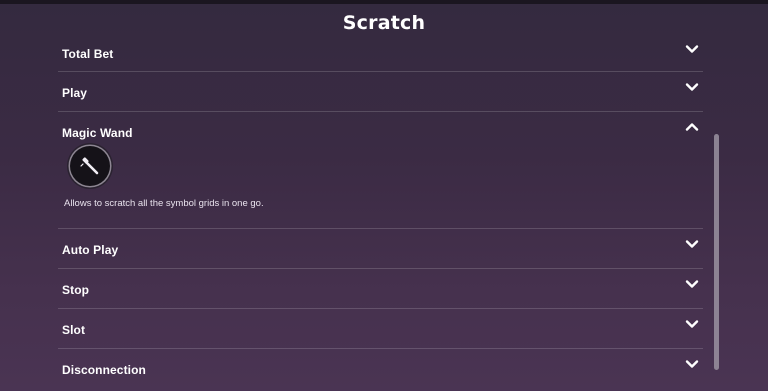 The width and height of the screenshot is (768, 391). Describe the element at coordinates (380, 92) in the screenshot. I see `accordion-item-play: Play` at that location.